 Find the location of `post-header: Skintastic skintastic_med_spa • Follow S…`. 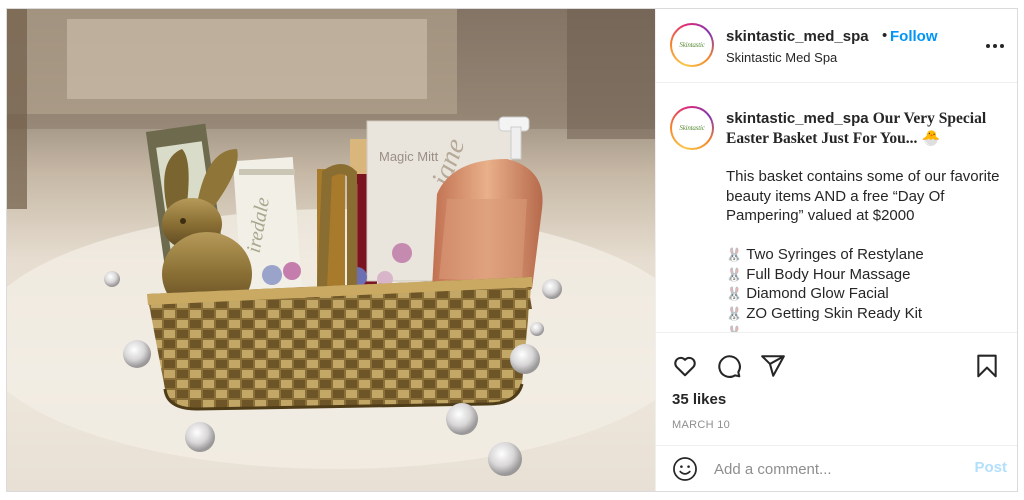

post-header: Skintastic skintastic_med_spa • Follow S… is located at coordinates (836, 46).